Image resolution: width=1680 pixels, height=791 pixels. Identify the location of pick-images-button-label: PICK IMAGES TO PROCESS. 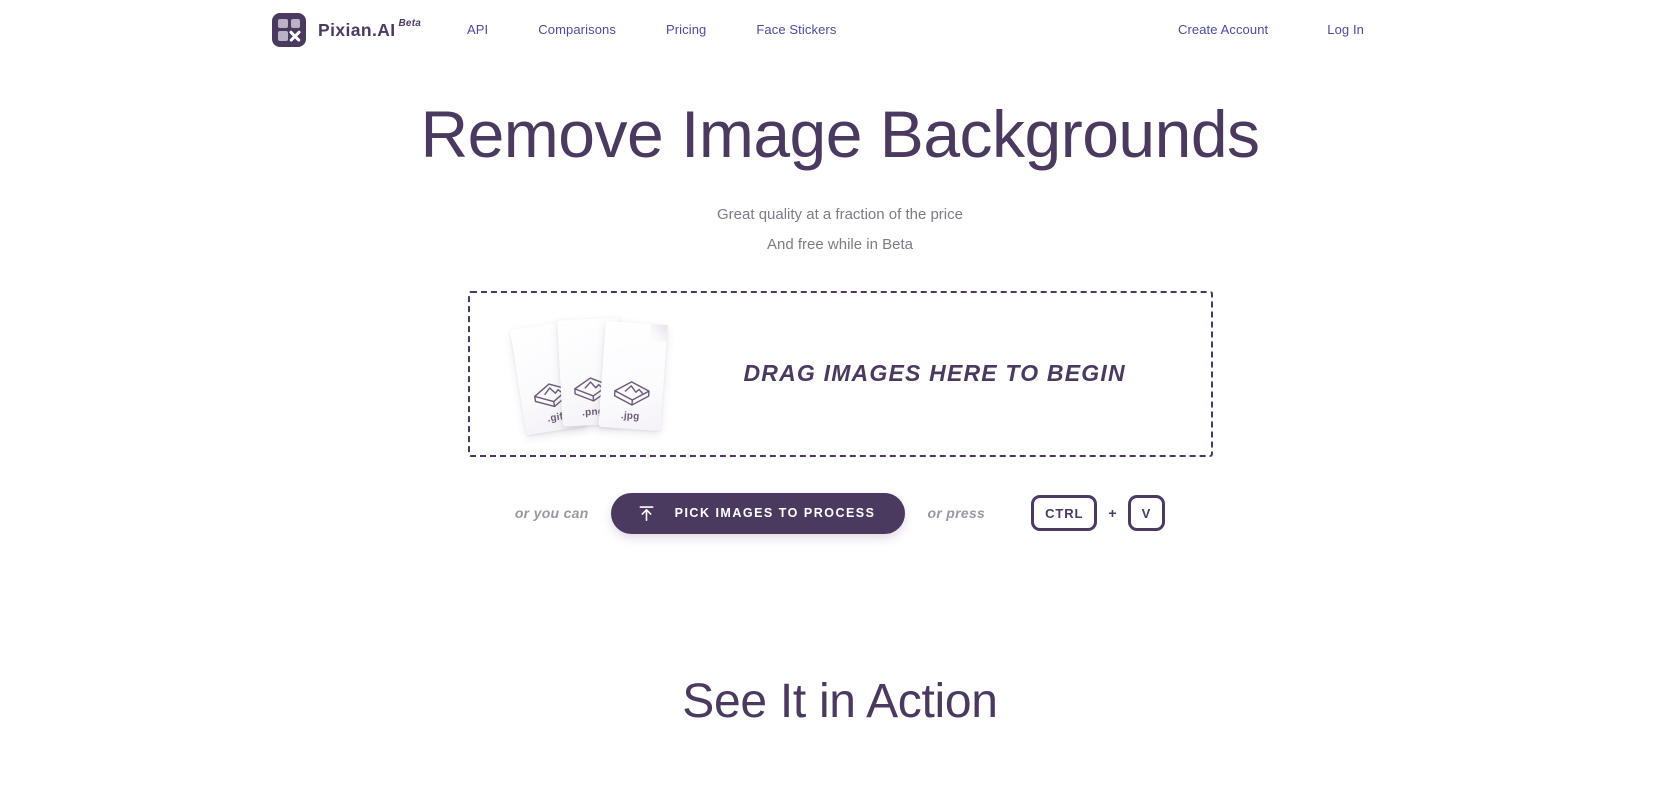
(775, 513).